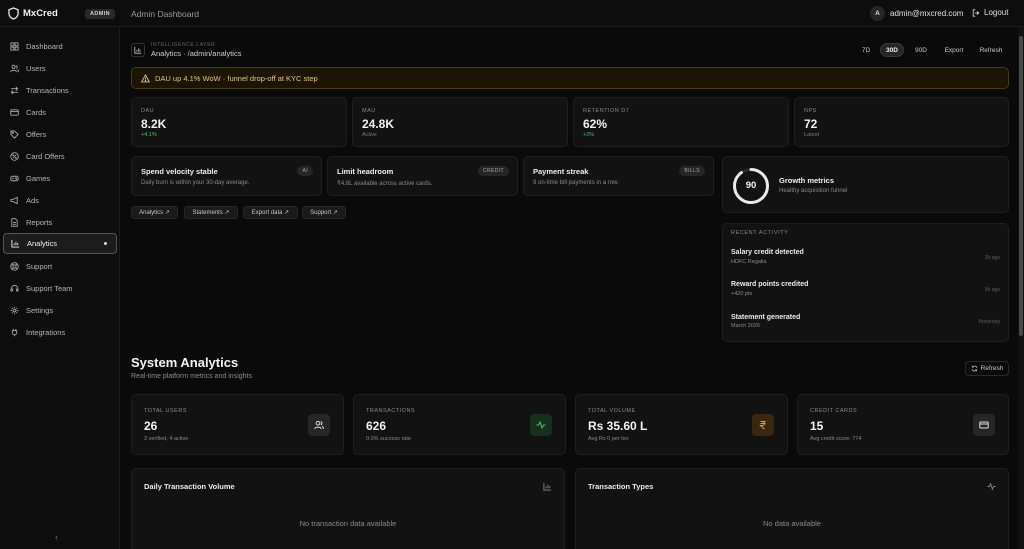 The image size is (1024, 549). Describe the element at coordinates (14, 222) in the screenshot. I see `file-icon` at that location.